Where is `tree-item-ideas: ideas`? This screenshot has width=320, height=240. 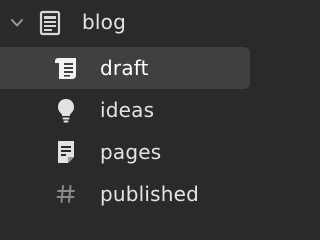
tree-item-ideas: ideas is located at coordinates (125, 110).